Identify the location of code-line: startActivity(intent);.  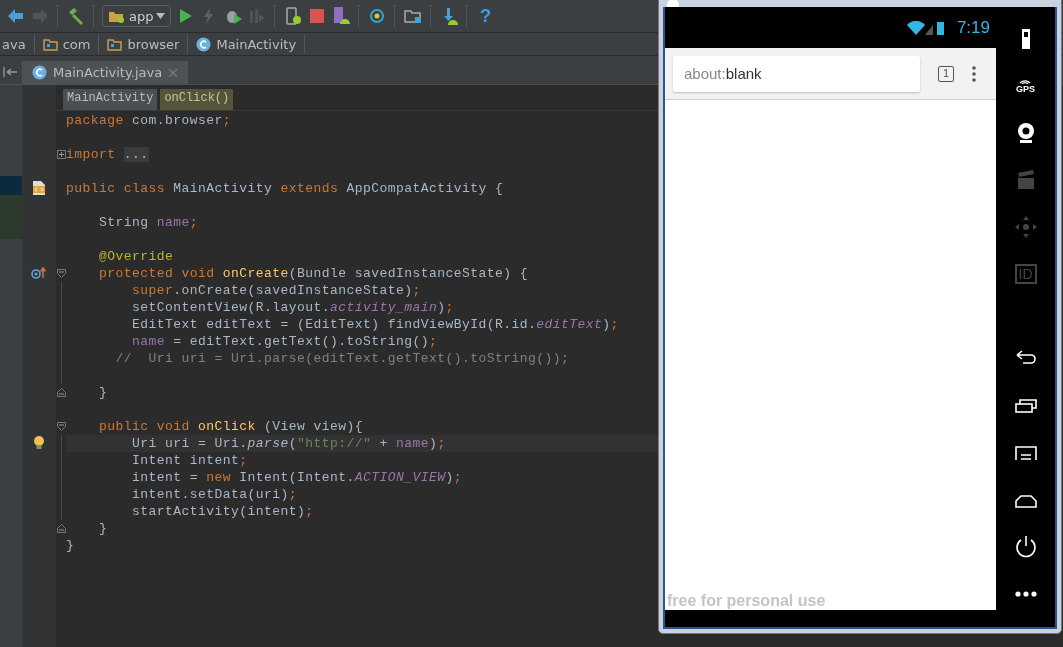
(222, 511).